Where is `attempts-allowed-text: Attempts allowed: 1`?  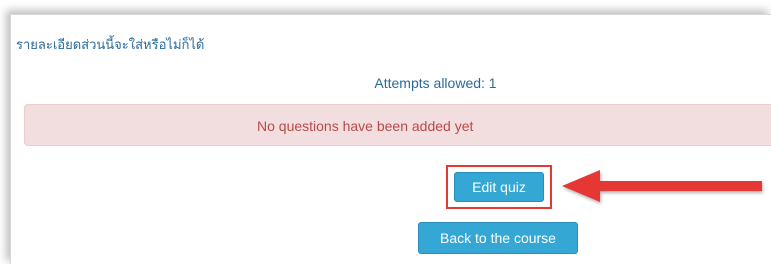
attempts-allowed-text: Attempts allowed: 1 is located at coordinates (435, 83).